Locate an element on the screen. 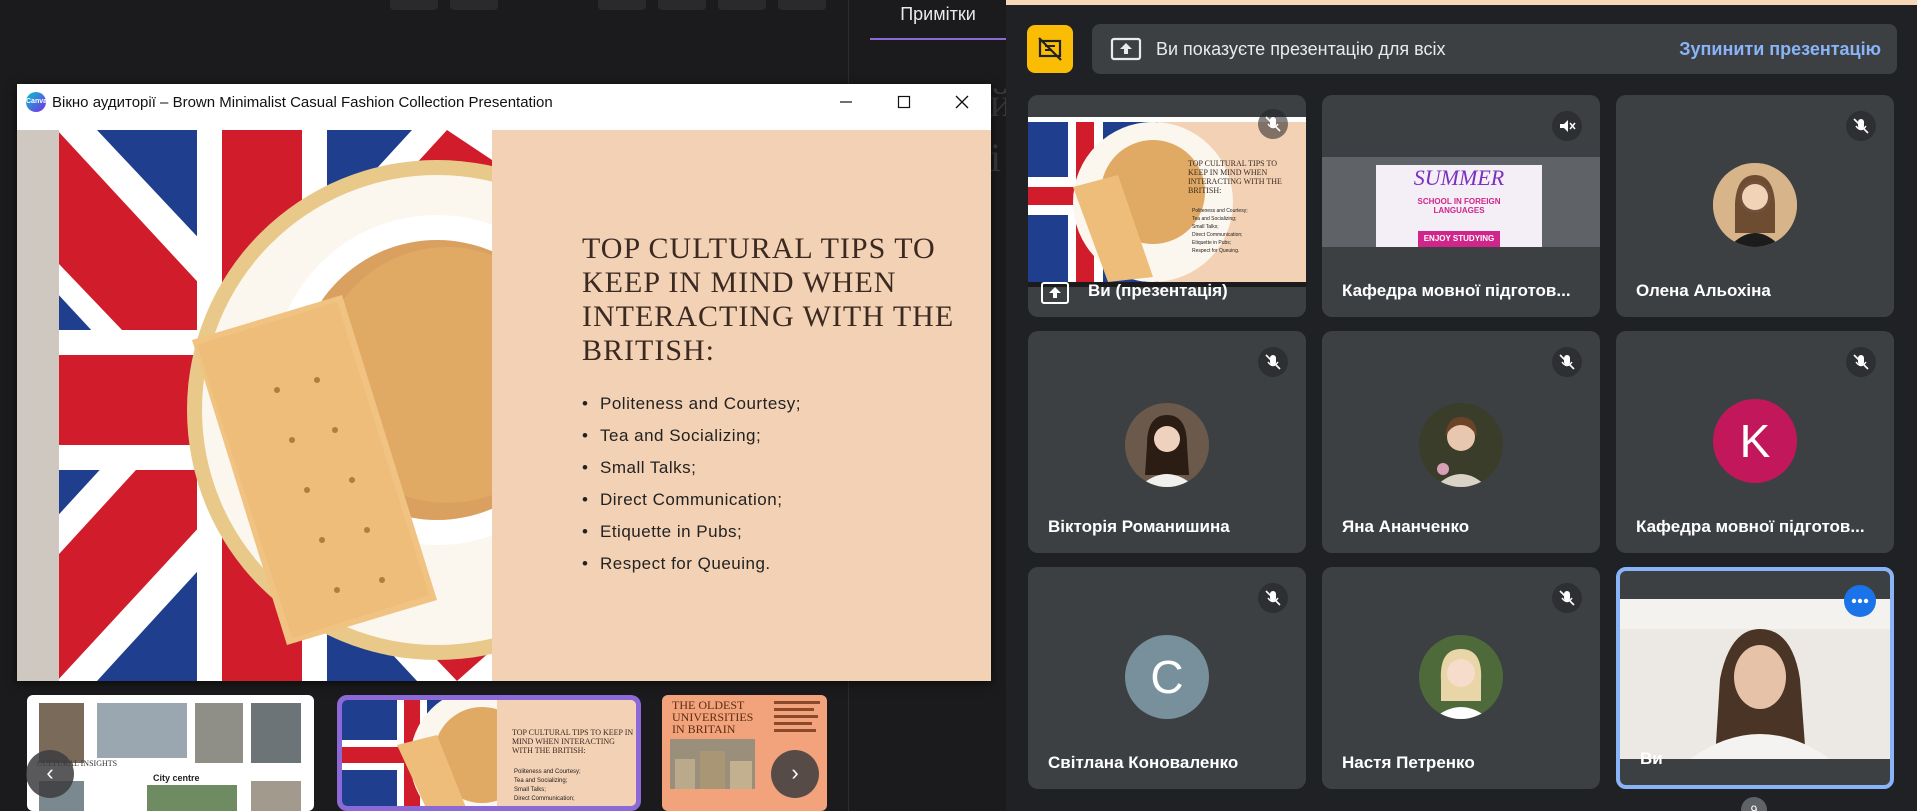 The height and width of the screenshot is (811, 1917). preview-bullet: Small Talks; is located at coordinates (1205, 227).